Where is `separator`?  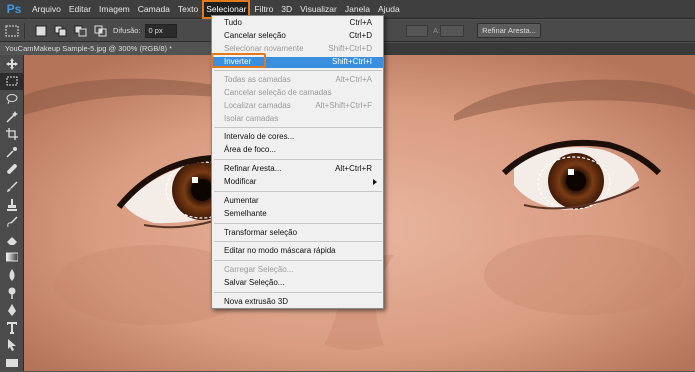
separator is located at coordinates (24, 30).